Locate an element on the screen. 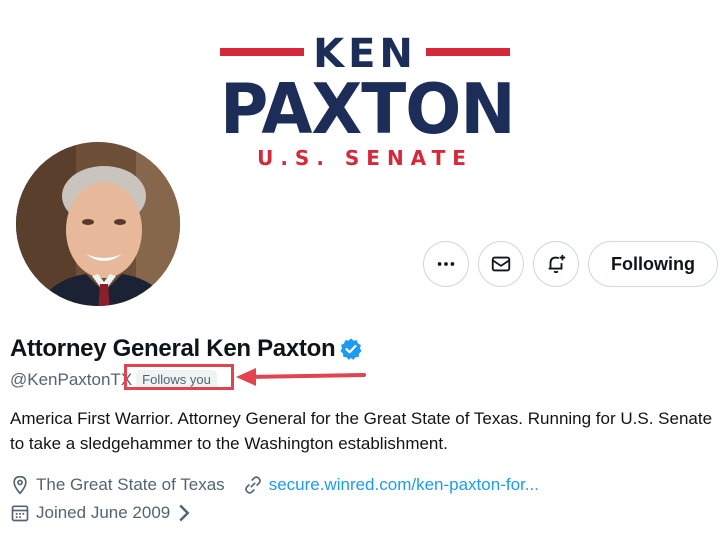 Image resolution: width=728 pixels, height=536 pixels. following-button: Following is located at coordinates (653, 264).